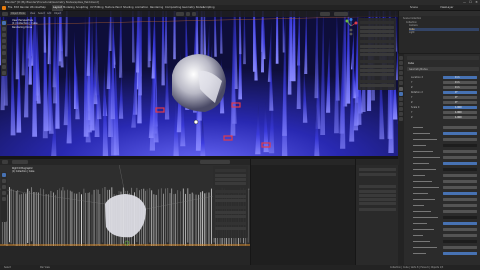 The width and height of the screenshot is (480, 270). What do you see at coordinates (476, 2) in the screenshot?
I see `close-button: ✕` at bounding box center [476, 2].